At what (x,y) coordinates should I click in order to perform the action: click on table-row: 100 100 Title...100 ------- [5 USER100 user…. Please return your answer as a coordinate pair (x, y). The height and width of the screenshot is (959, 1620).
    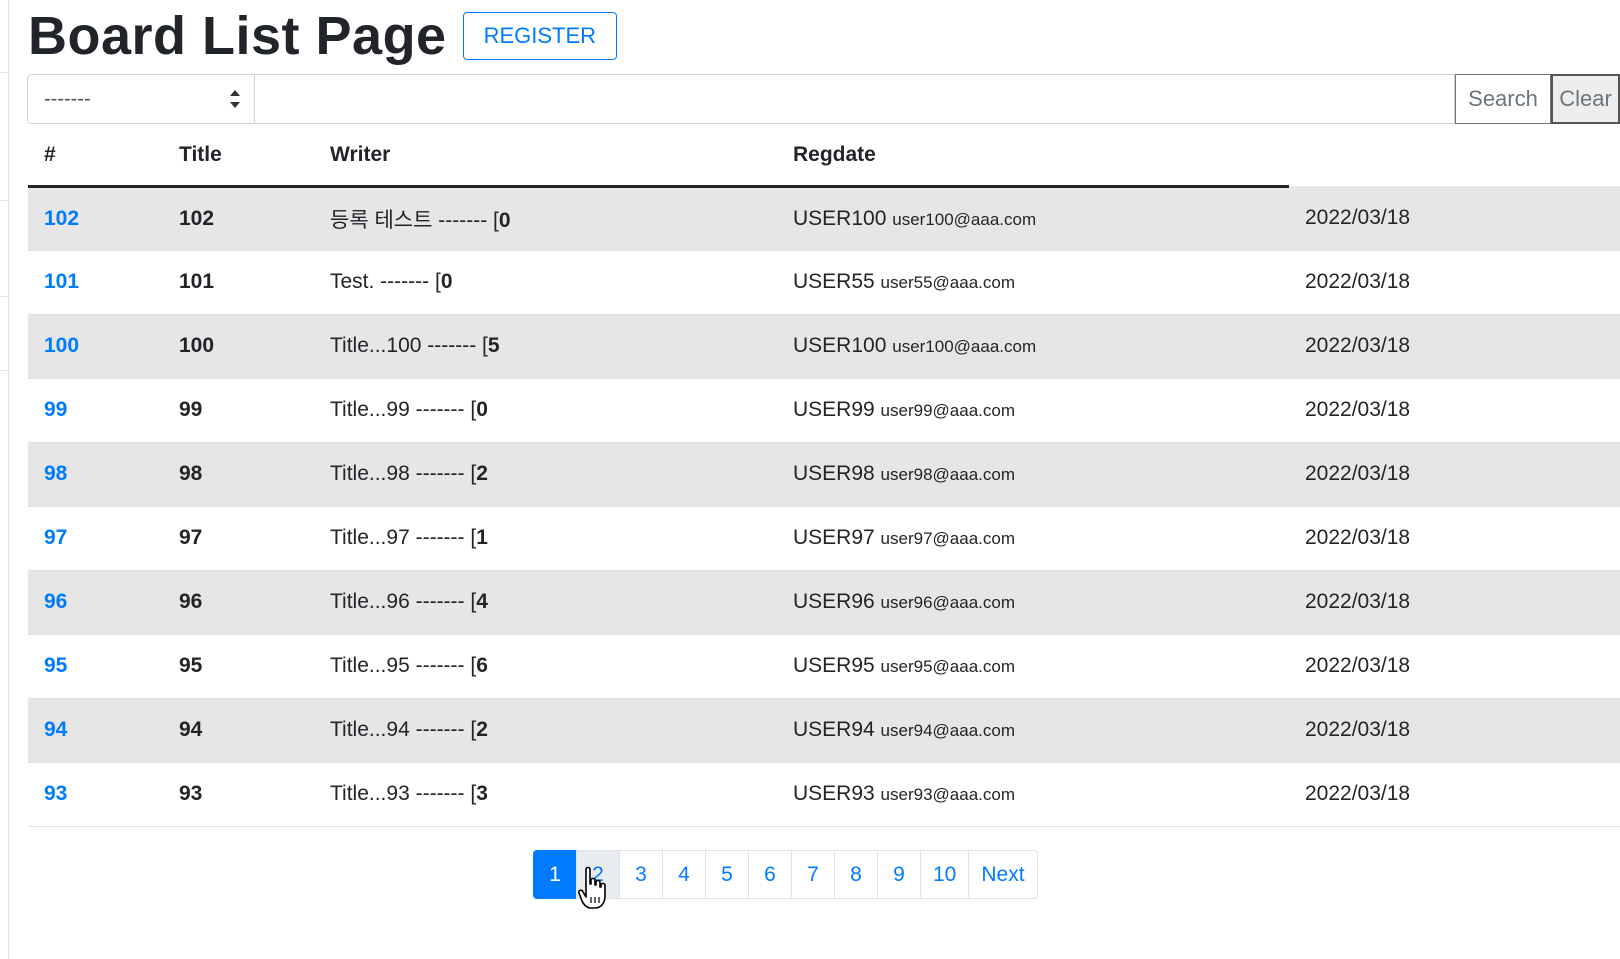
    Looking at the image, I should click on (824, 346).